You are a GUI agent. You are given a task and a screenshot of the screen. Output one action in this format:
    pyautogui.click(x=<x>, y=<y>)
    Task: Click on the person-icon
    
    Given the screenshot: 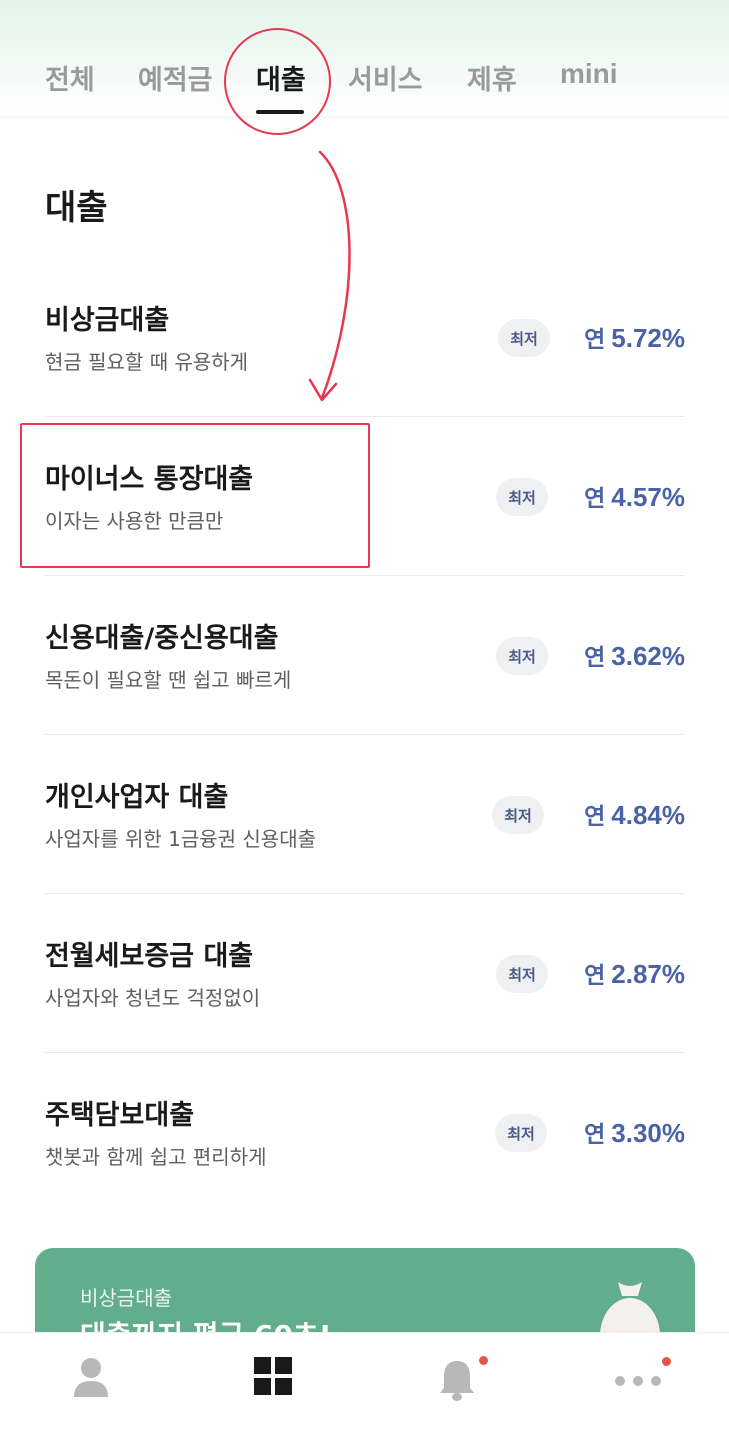 What is the action you would take?
    pyautogui.click(x=91, y=1377)
    